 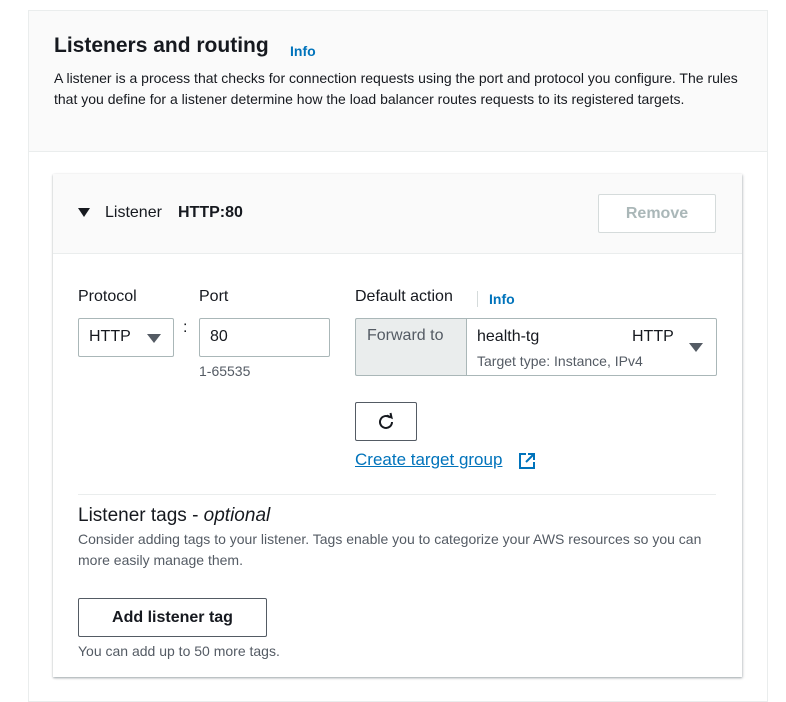 What do you see at coordinates (179, 651) in the screenshot?
I see `tags-limit-text: You can add up to 50 more tags.` at bounding box center [179, 651].